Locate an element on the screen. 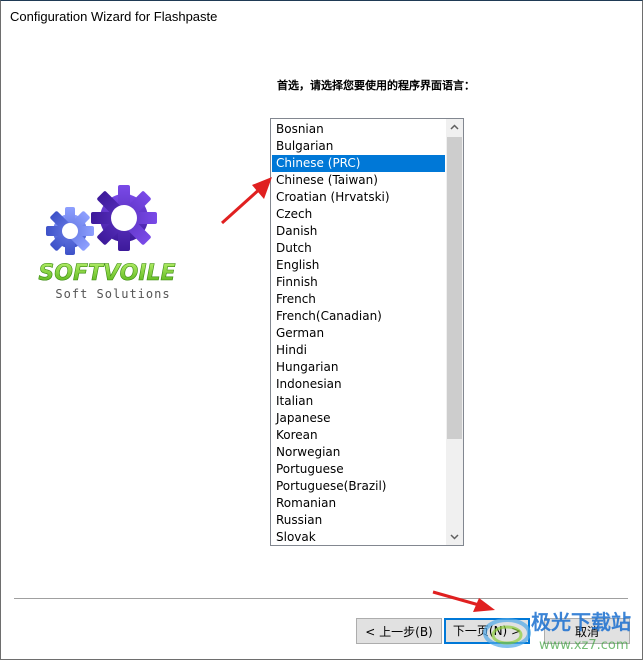 Image resolution: width=643 pixels, height=660 pixels. language-option: German is located at coordinates (358, 333).